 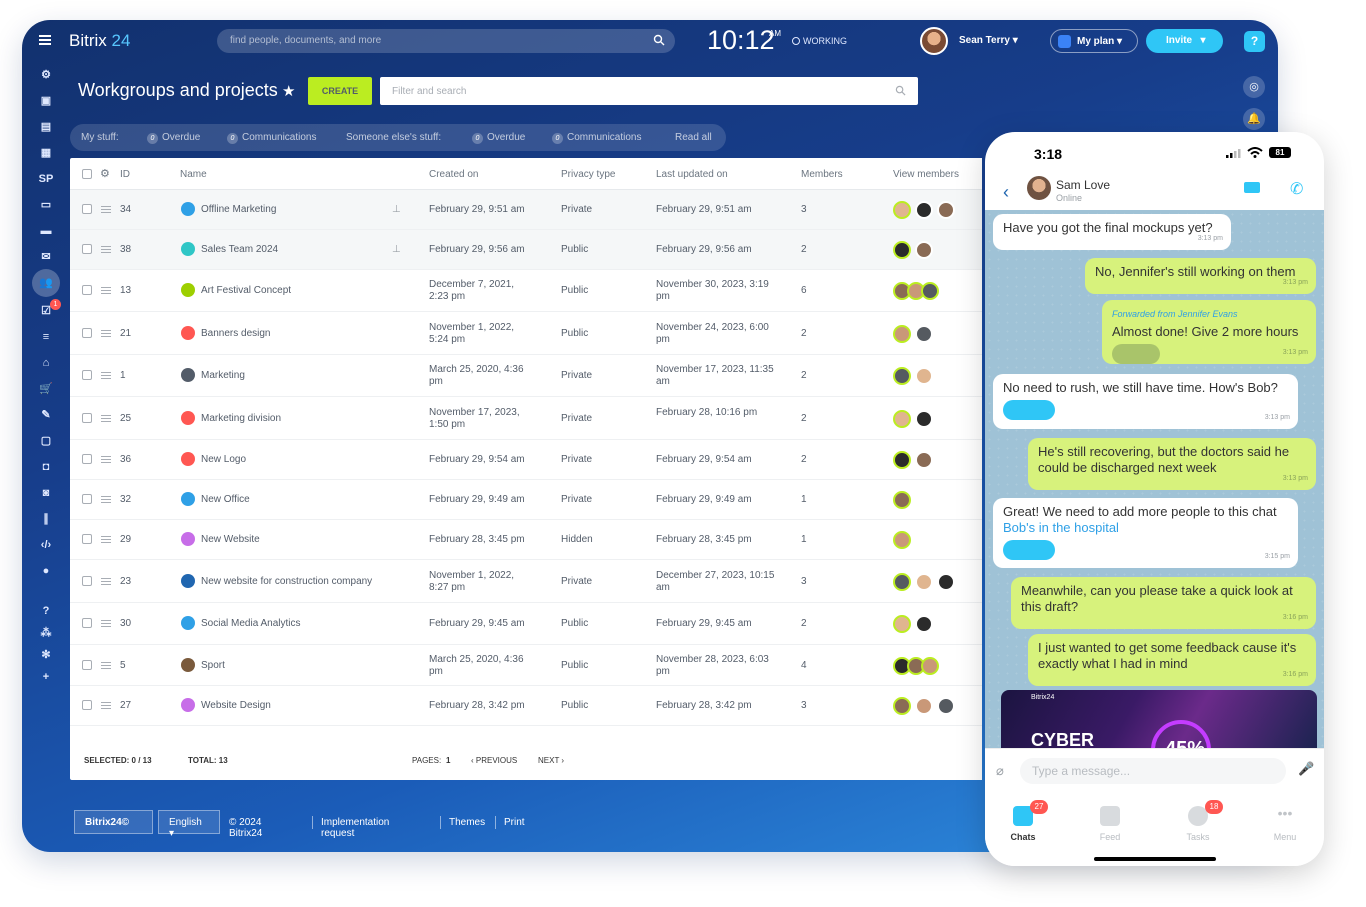 What do you see at coordinates (239, 250) in the screenshot?
I see `cell-name: Sales Team 2024` at bounding box center [239, 250].